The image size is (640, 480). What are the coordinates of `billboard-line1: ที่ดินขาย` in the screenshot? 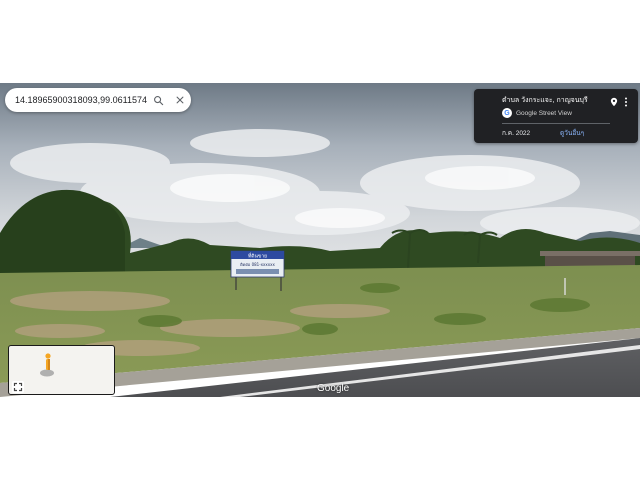 It's located at (257, 256).